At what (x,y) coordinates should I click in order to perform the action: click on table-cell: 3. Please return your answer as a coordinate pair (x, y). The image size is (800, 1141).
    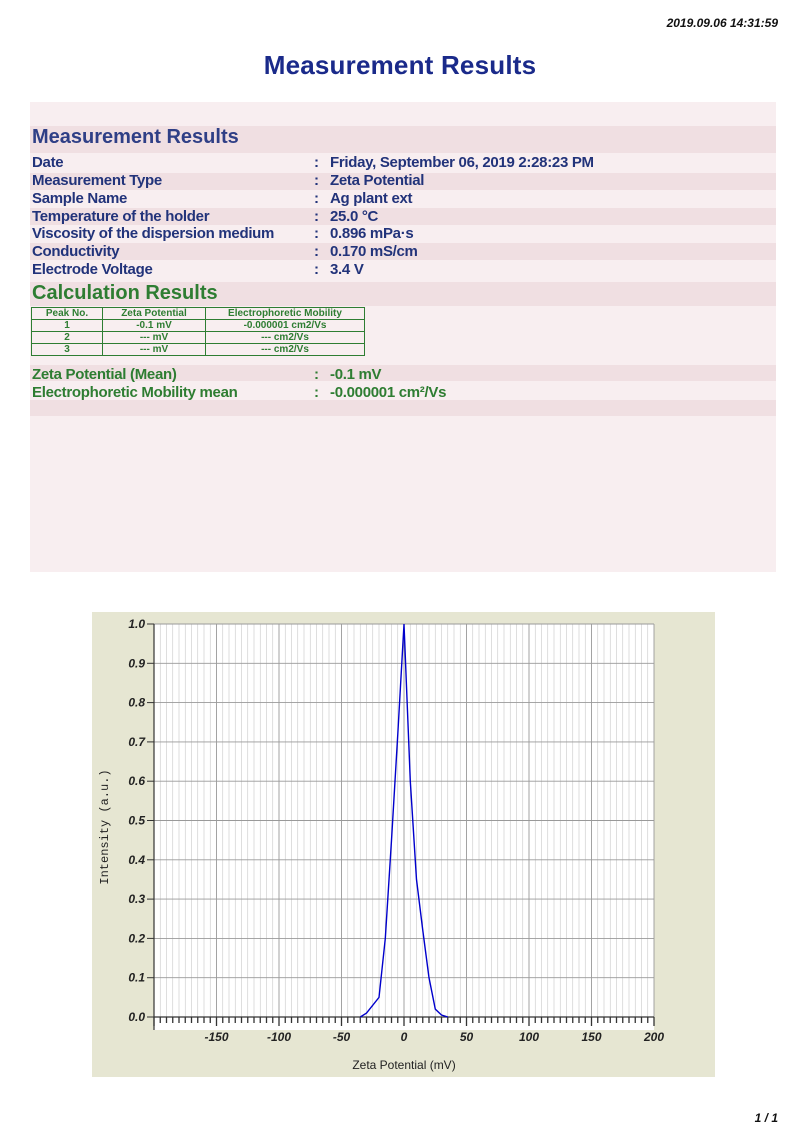
    Looking at the image, I should click on (67, 349).